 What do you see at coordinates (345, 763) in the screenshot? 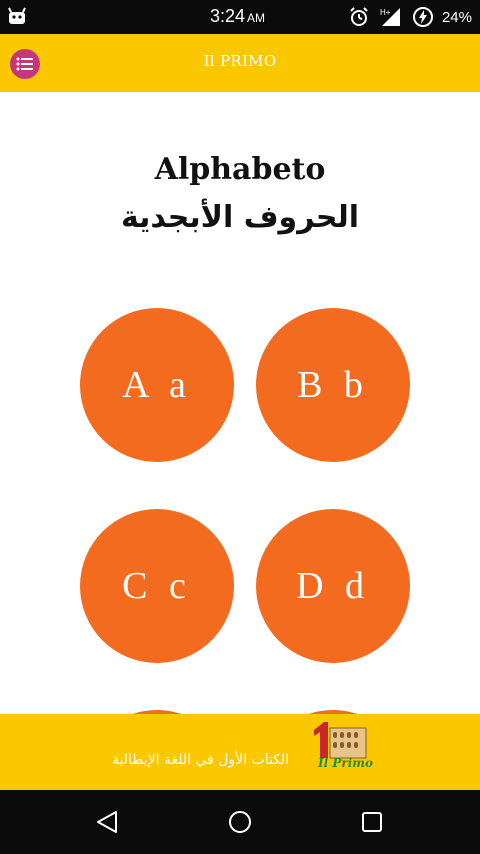
I see `logo-text: Il Primo` at bounding box center [345, 763].